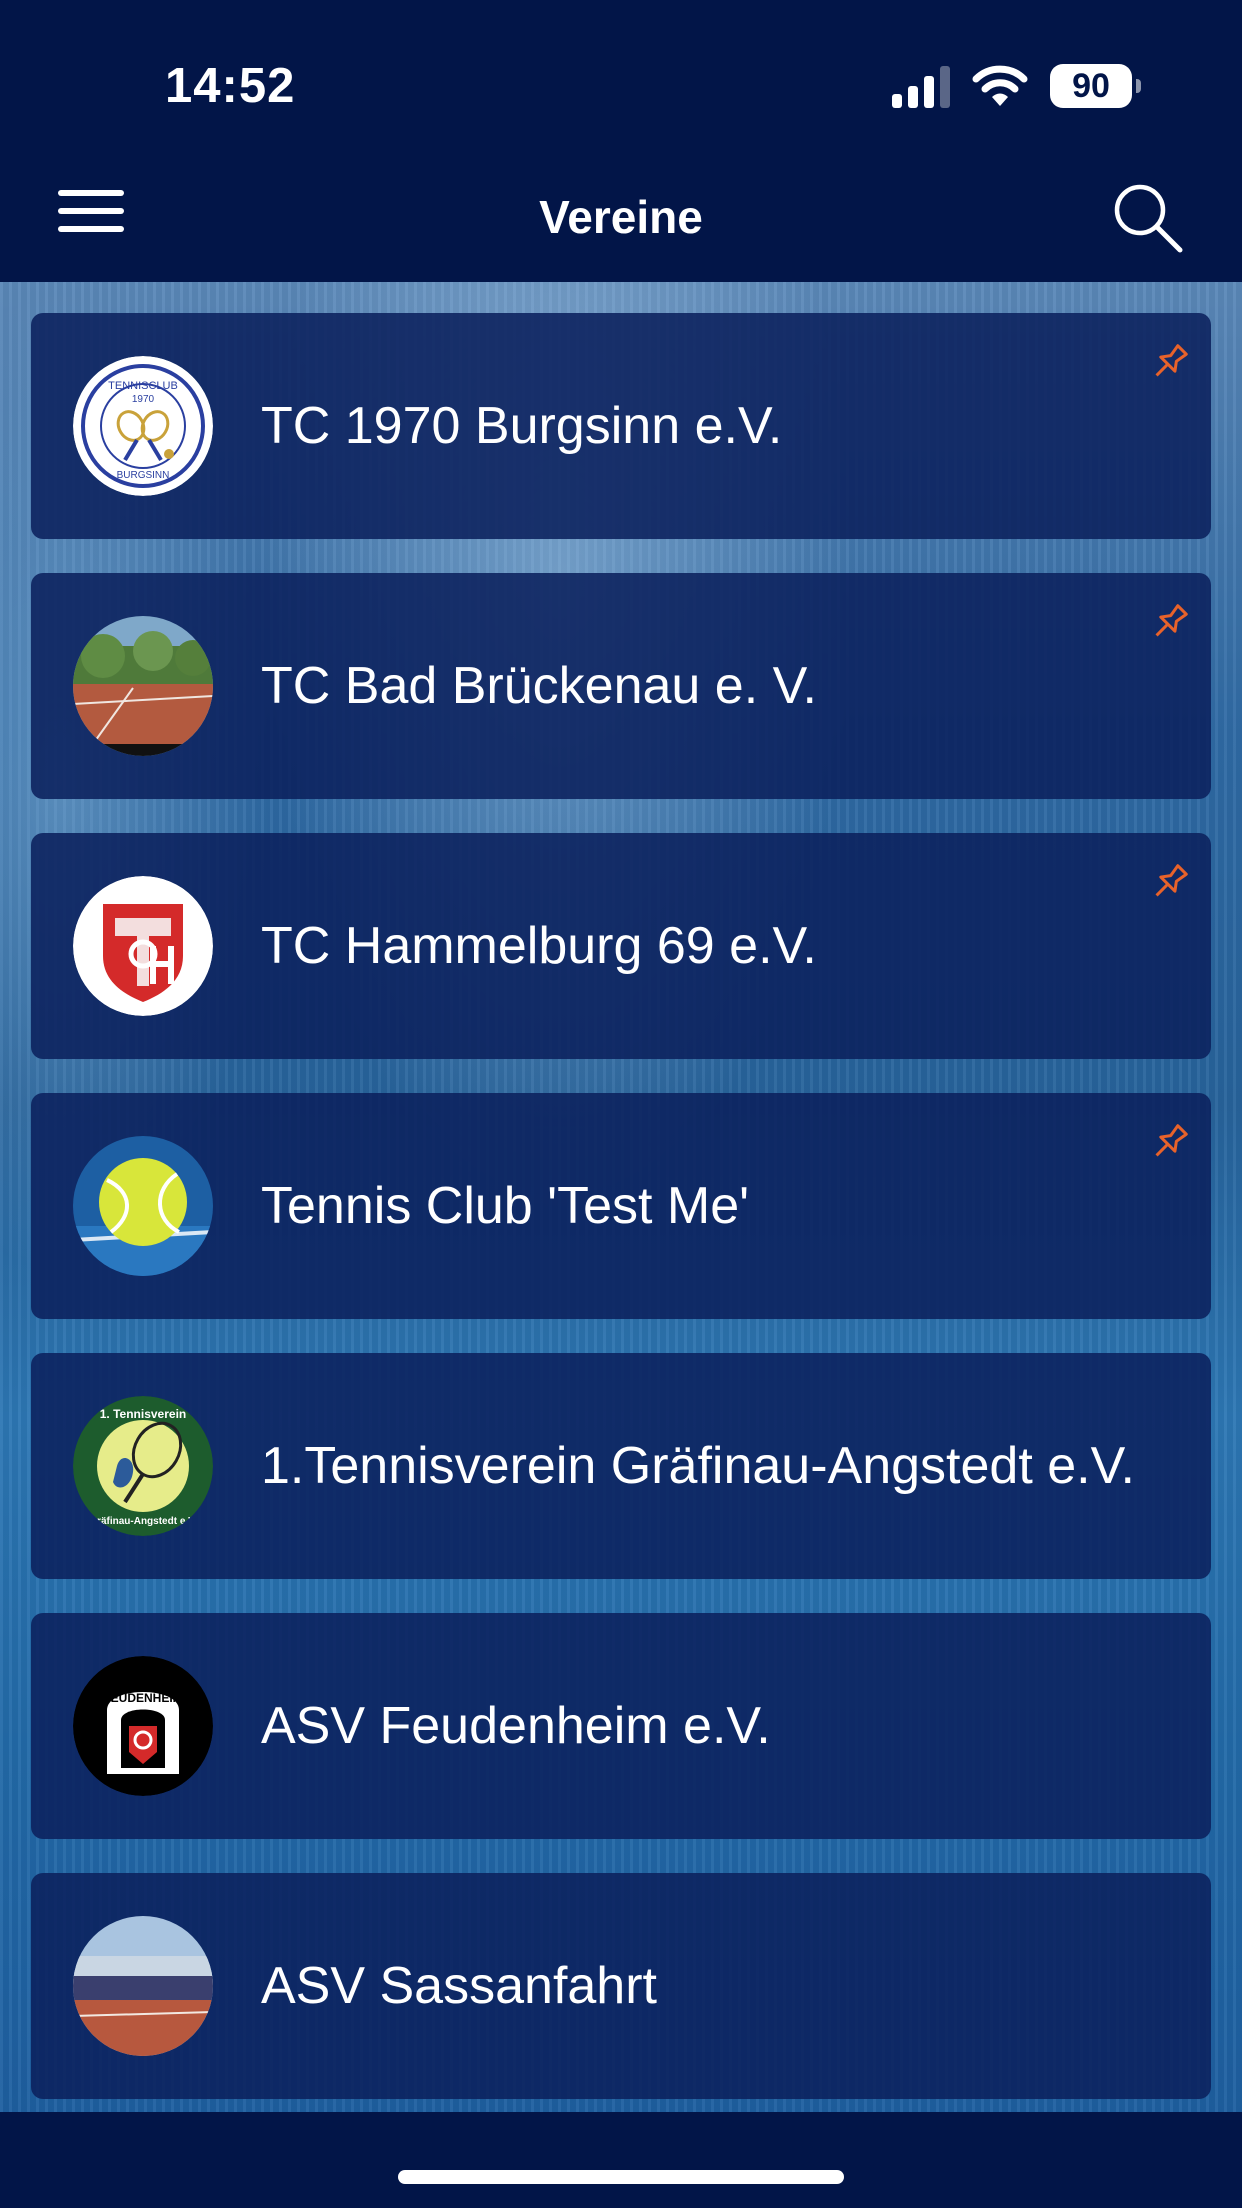 The image size is (1242, 2208). Describe the element at coordinates (142, 1698) in the screenshot. I see `svg-text: FEUDENHEIM` at that location.